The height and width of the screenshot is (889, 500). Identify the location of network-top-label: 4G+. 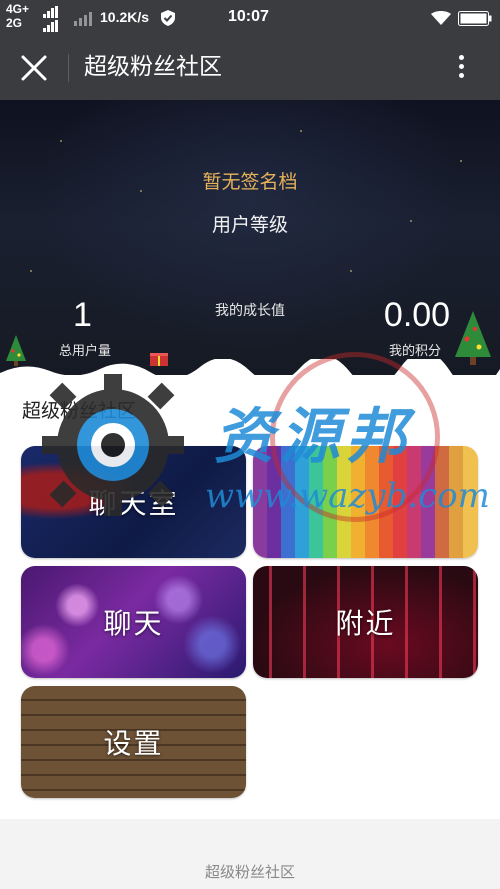
(18, 9).